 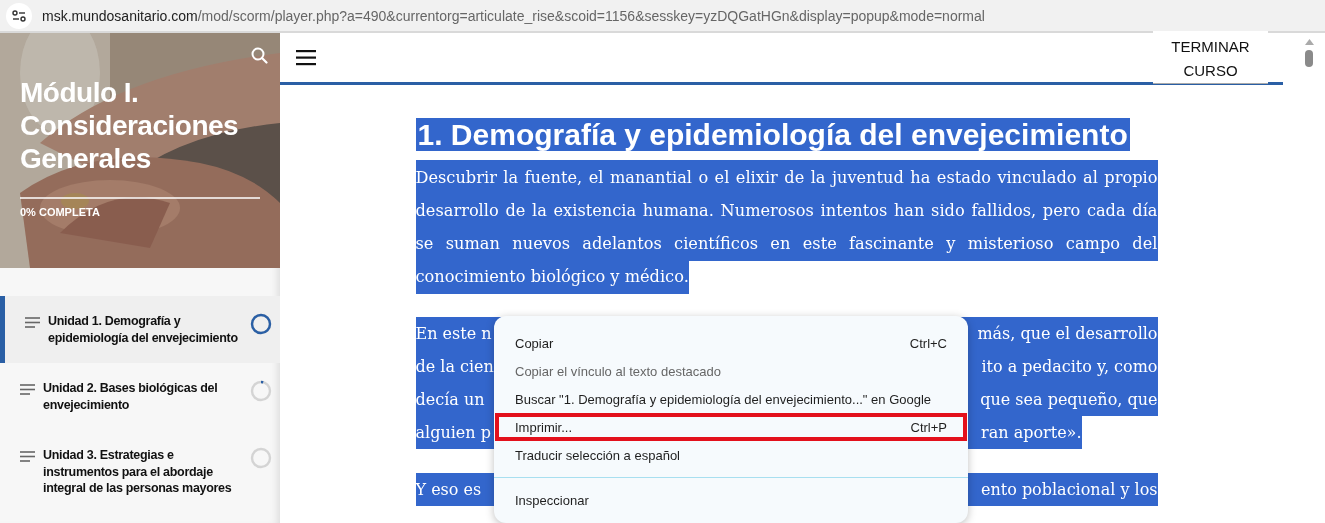 I want to click on text-fragment: de la cien, so click(x=454, y=367).